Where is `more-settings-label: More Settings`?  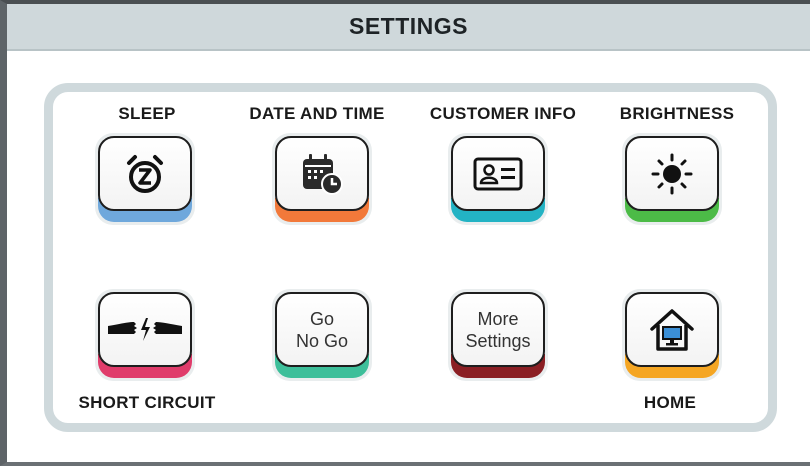
more-settings-label: More Settings is located at coordinates (498, 329).